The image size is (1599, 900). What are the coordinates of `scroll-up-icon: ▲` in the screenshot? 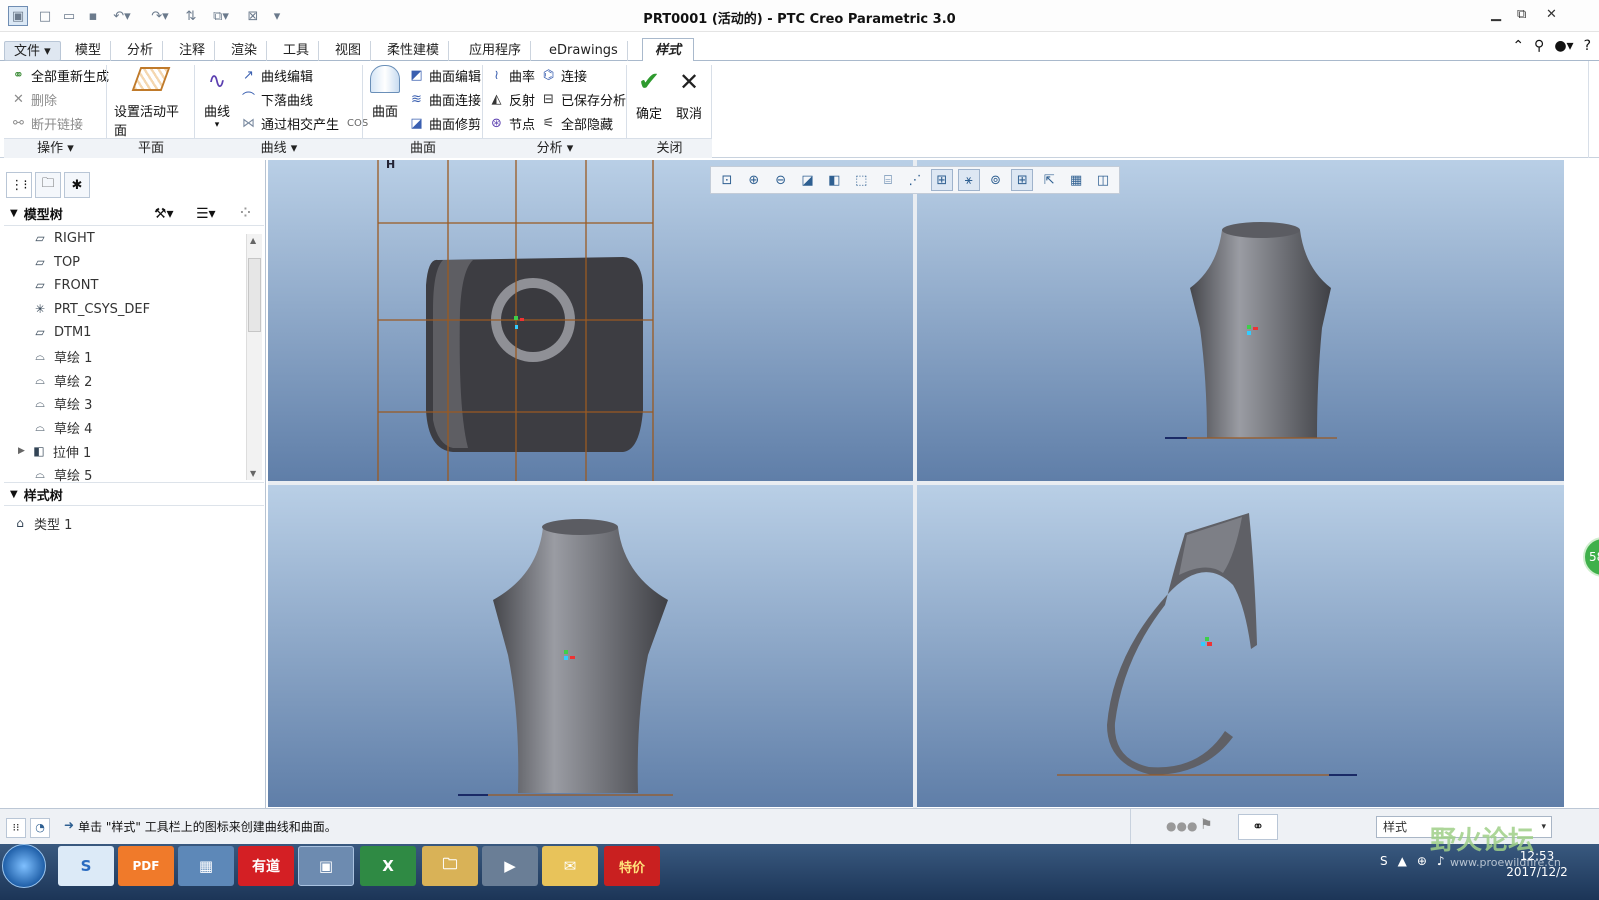 It's located at (253, 240).